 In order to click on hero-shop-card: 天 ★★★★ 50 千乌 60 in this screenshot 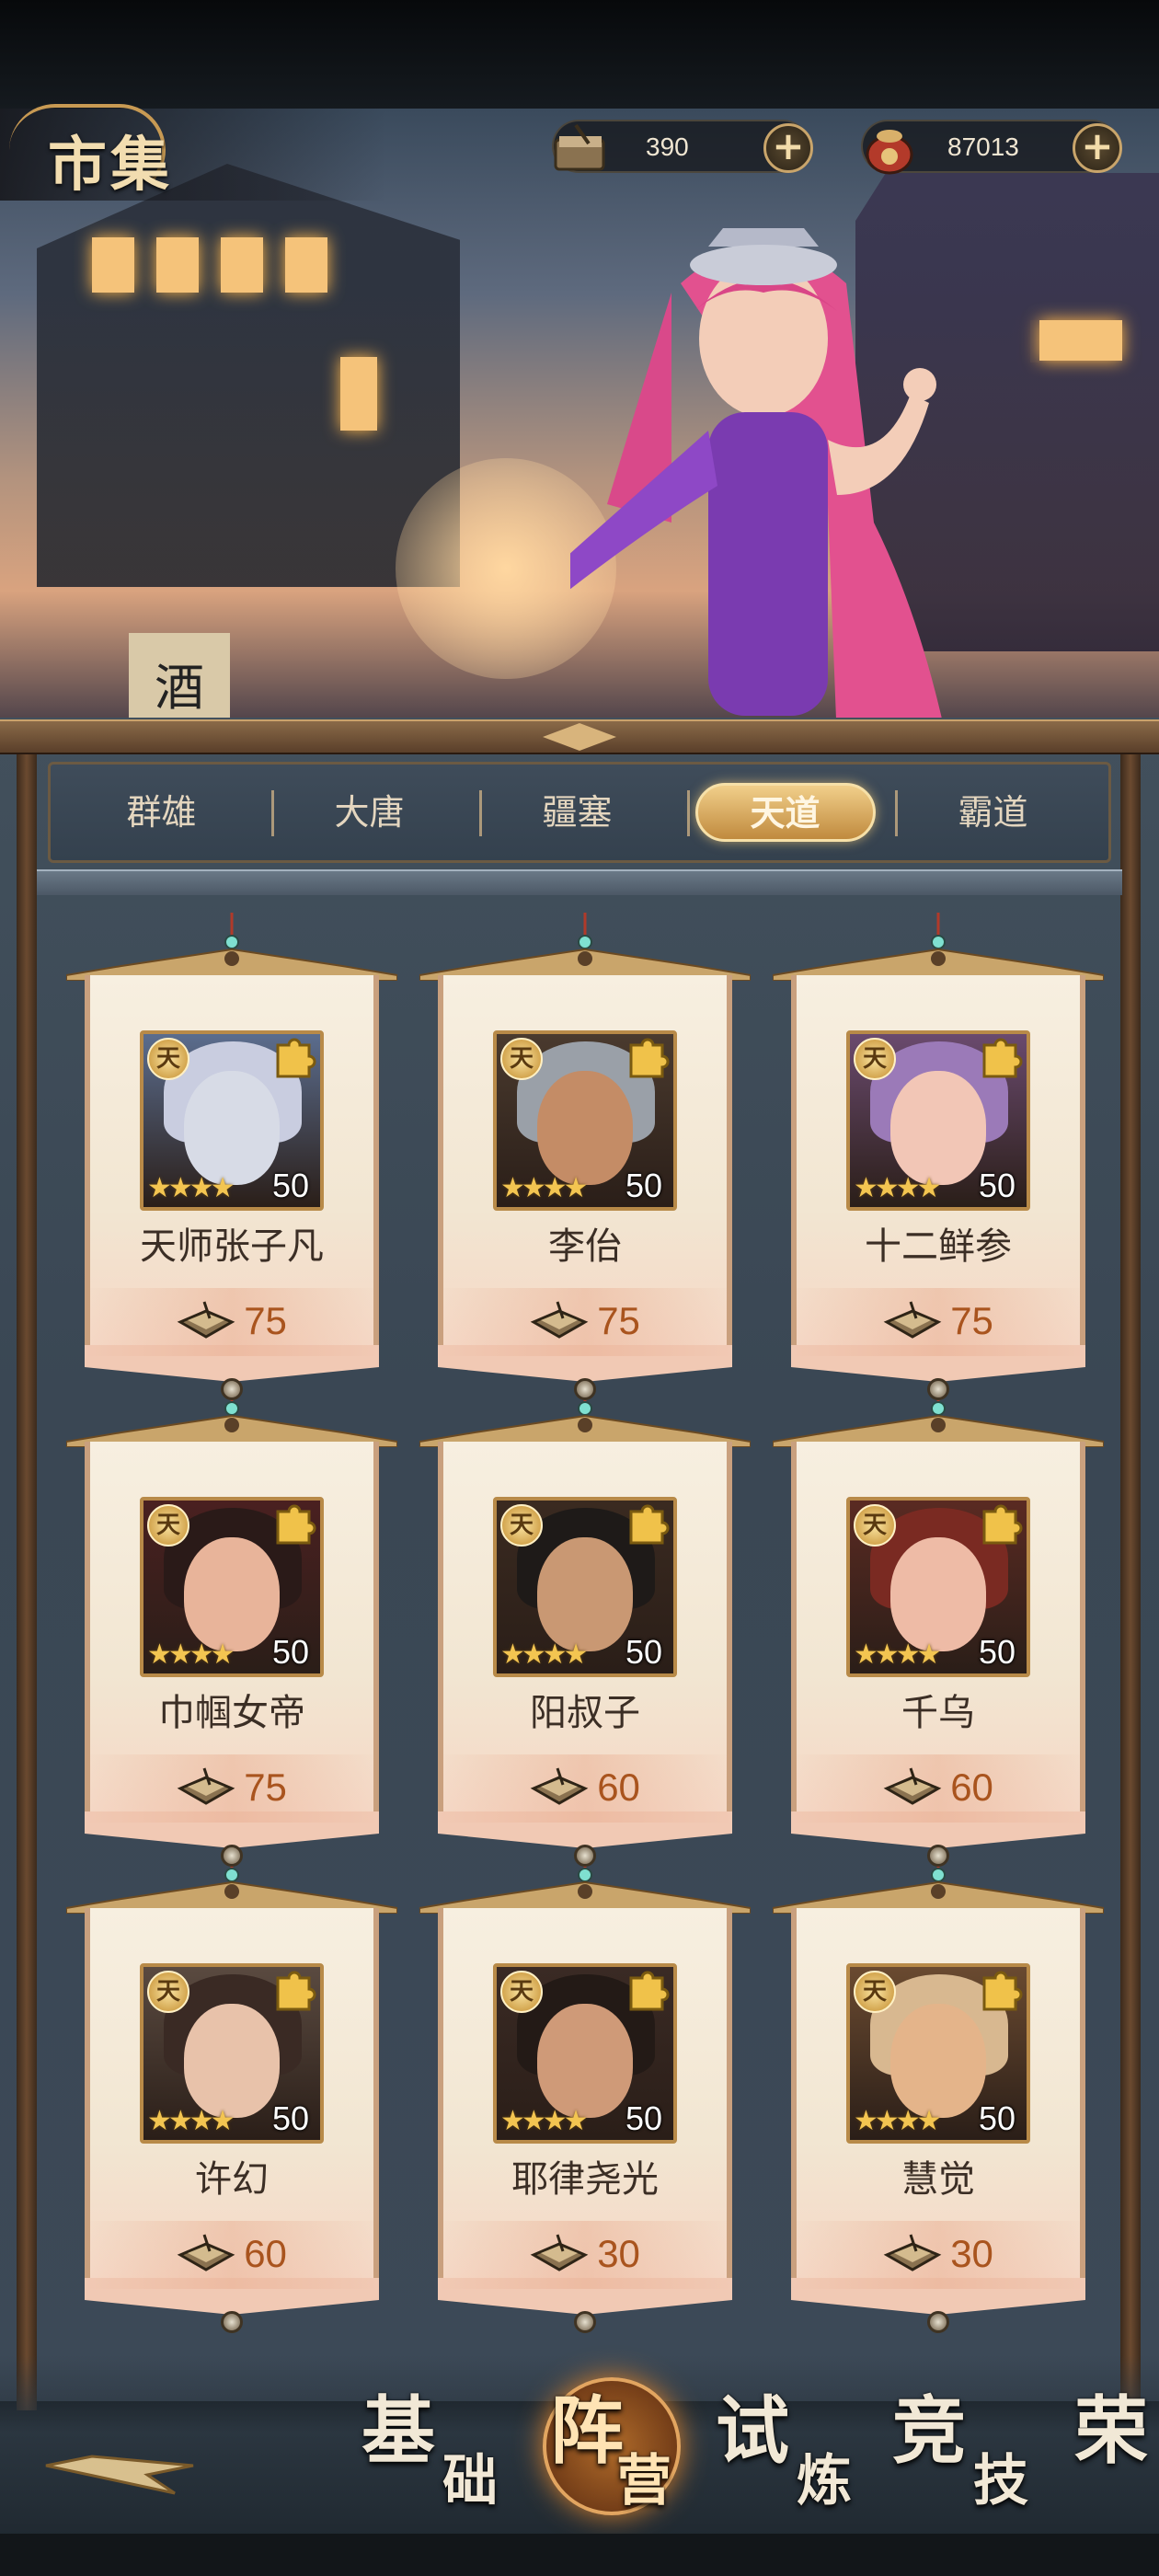, I will do `click(938, 1623)`.